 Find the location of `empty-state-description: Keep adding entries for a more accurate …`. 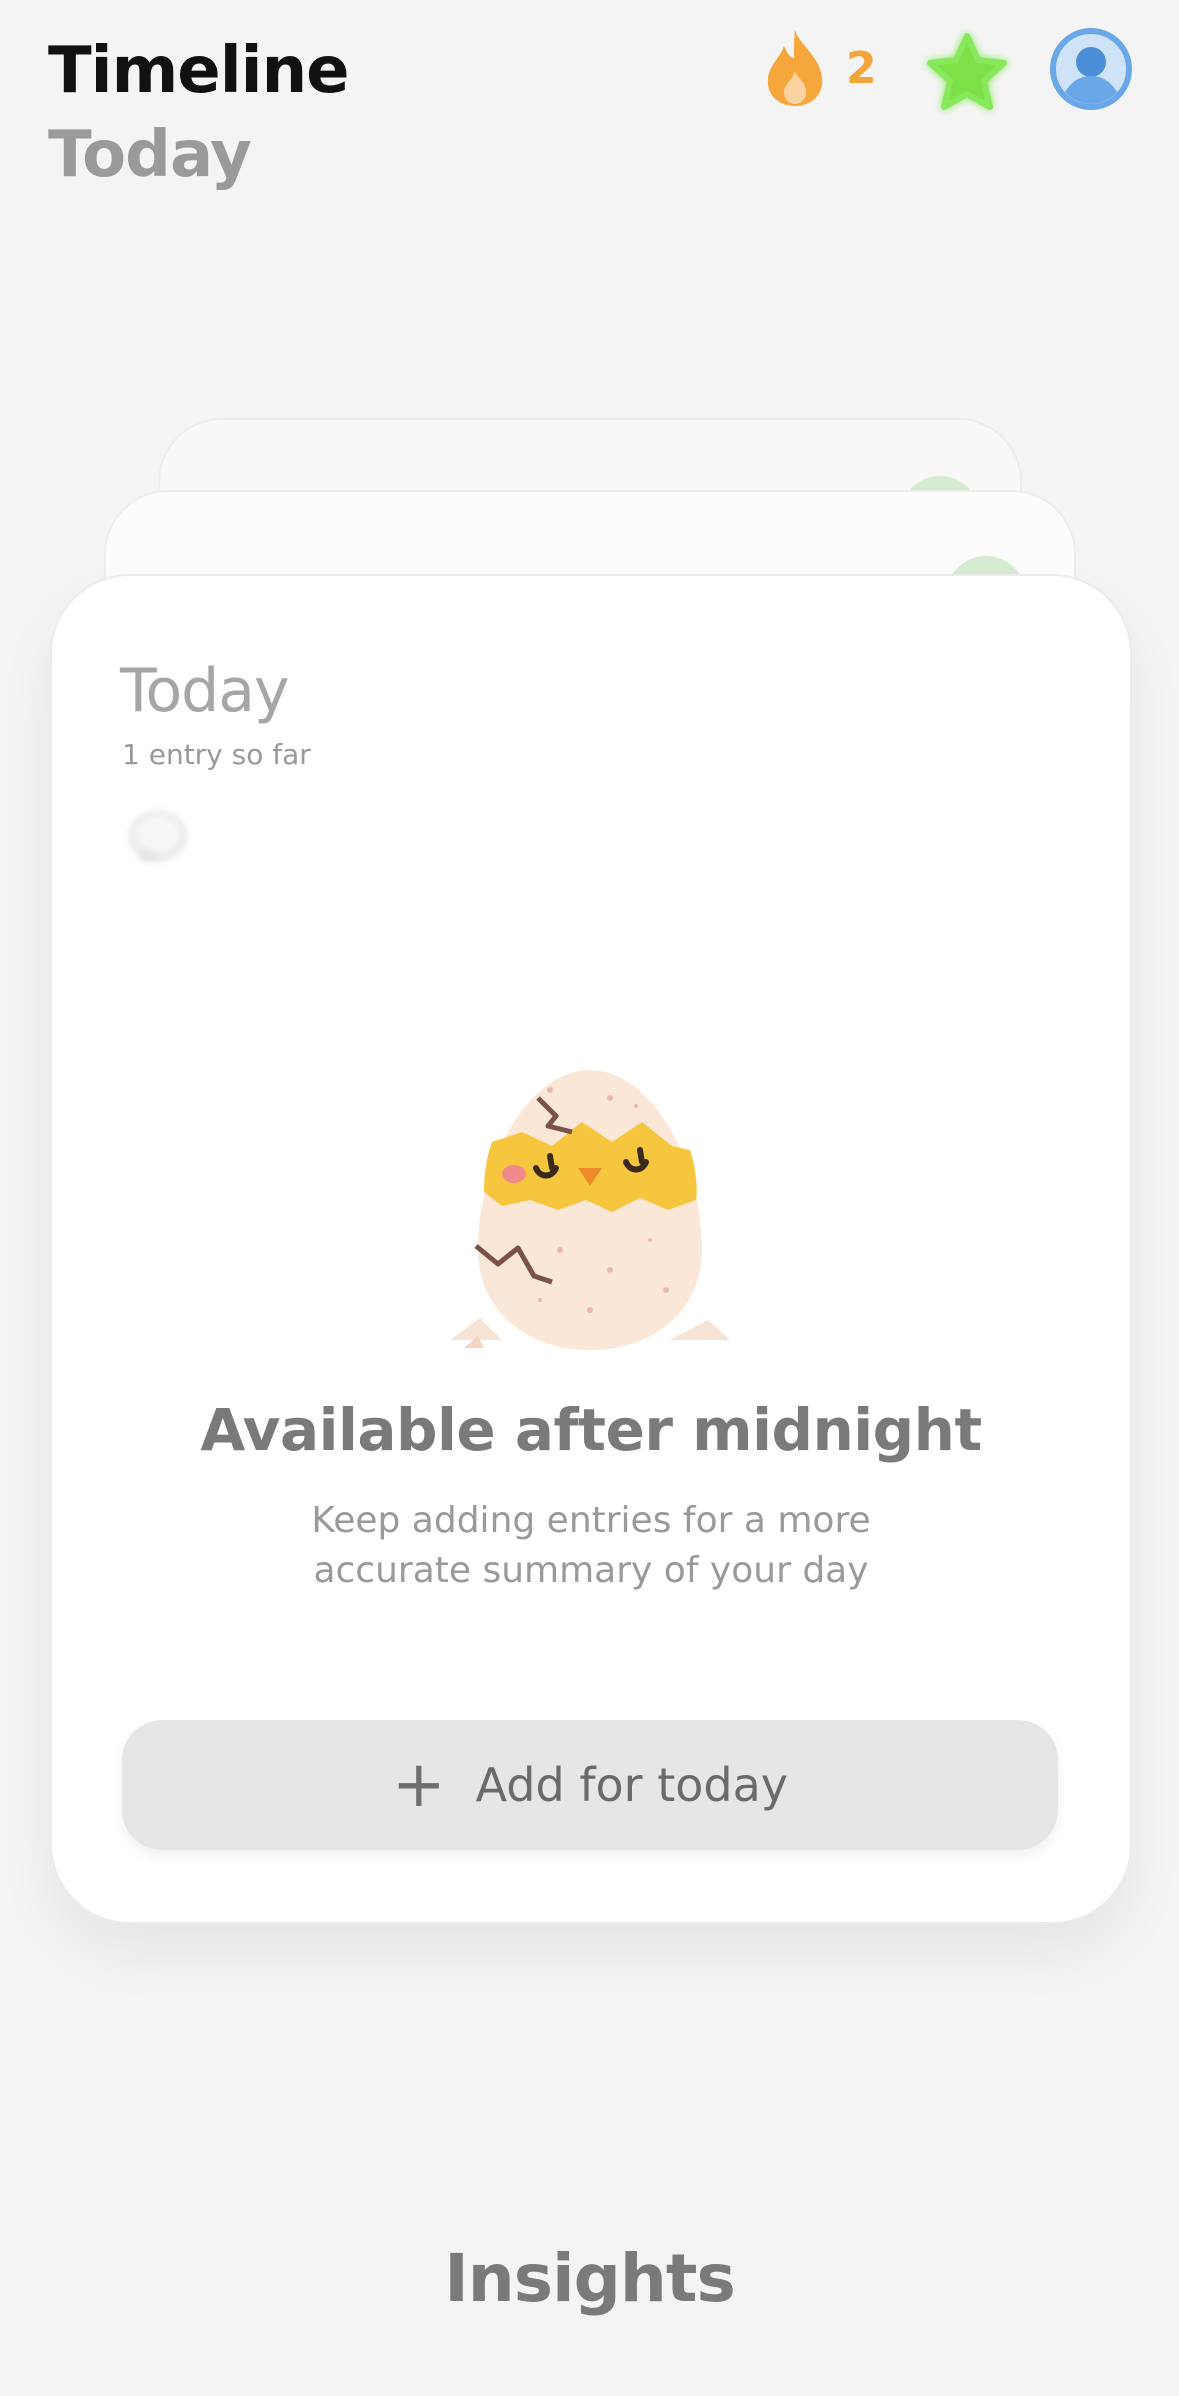

empty-state-description: Keep adding entries for a more accurate … is located at coordinates (591, 1545).